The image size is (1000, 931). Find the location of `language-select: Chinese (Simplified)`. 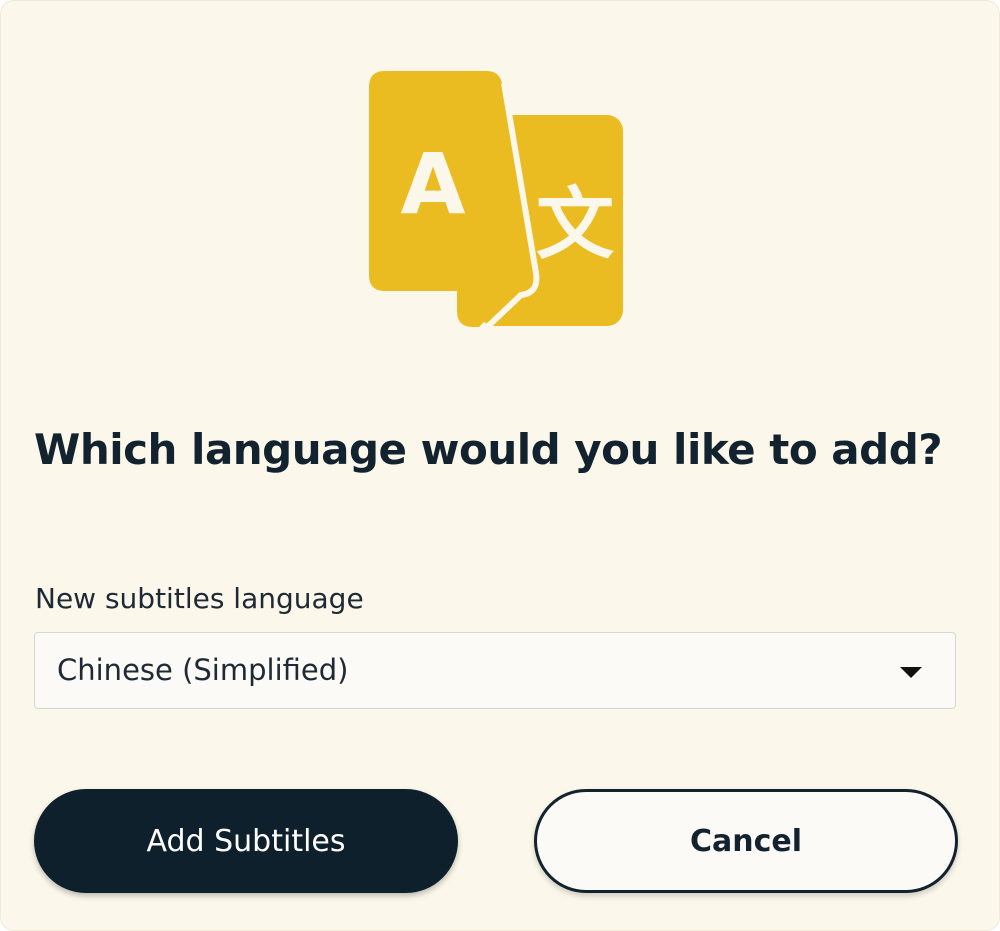

language-select: Chinese (Simplified) is located at coordinates (495, 670).